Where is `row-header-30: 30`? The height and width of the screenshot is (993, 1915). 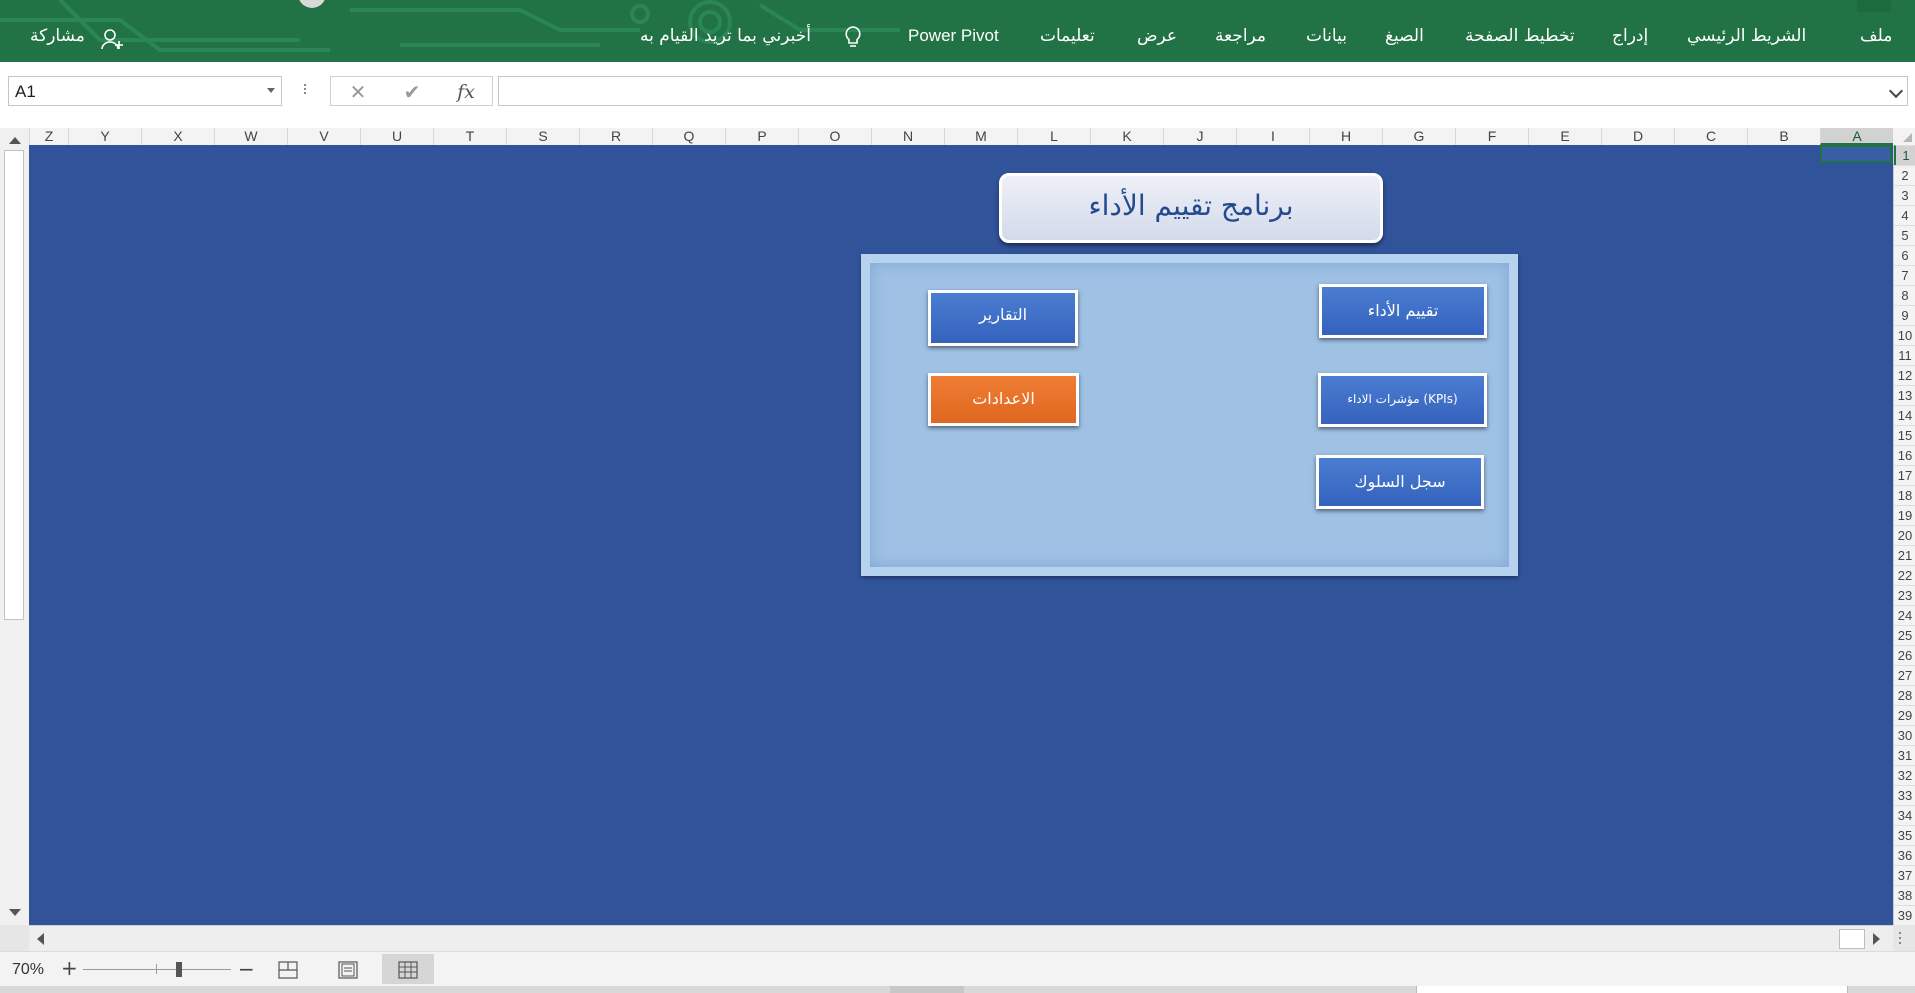 row-header-30: 30 is located at coordinates (1904, 735).